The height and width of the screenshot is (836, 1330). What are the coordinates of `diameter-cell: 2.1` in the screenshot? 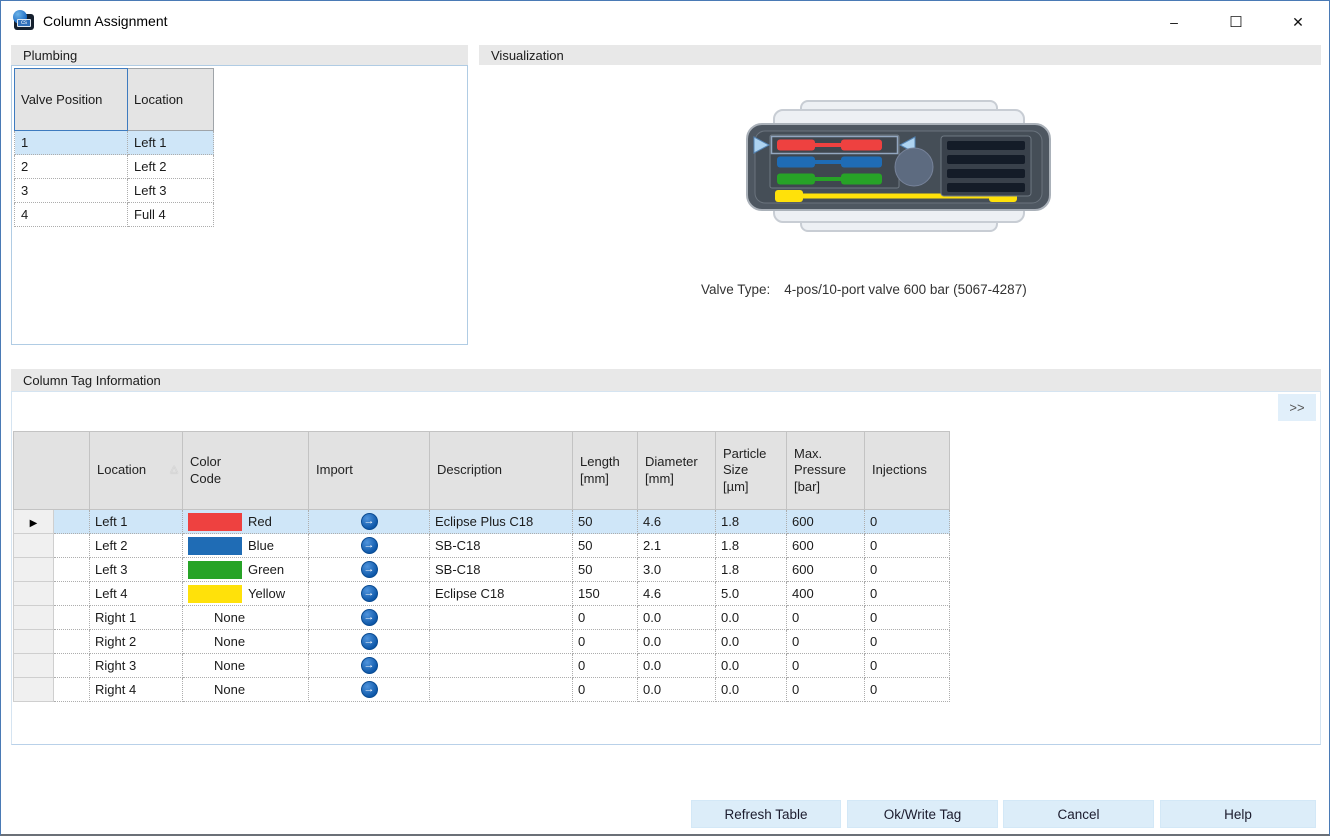 It's located at (676, 545).